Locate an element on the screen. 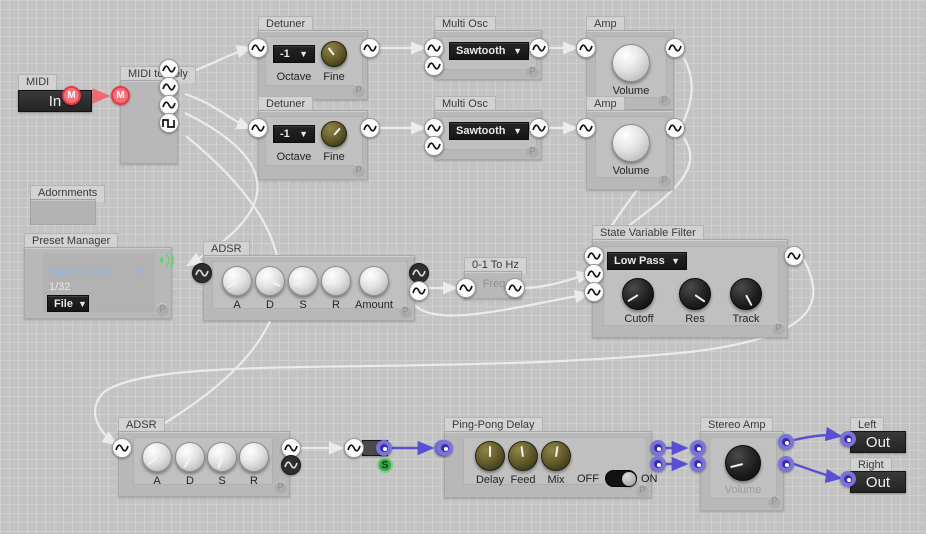 This screenshot has height=534, width=926. amount-knob is located at coordinates (374, 281).